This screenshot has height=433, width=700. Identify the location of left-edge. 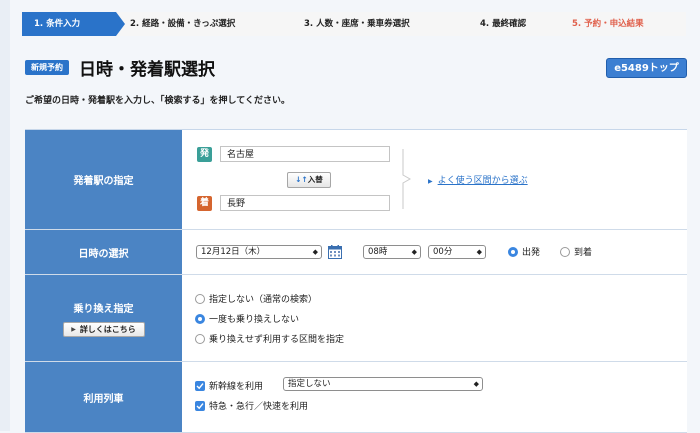
(5, 215).